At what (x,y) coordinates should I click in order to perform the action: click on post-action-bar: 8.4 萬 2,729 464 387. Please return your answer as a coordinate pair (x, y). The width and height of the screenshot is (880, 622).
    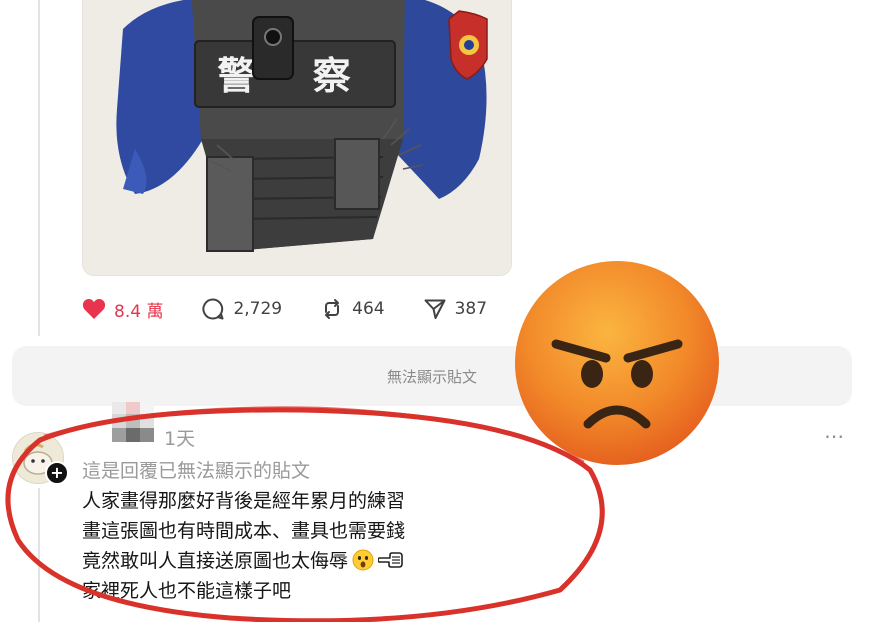
    Looking at the image, I should click on (303, 309).